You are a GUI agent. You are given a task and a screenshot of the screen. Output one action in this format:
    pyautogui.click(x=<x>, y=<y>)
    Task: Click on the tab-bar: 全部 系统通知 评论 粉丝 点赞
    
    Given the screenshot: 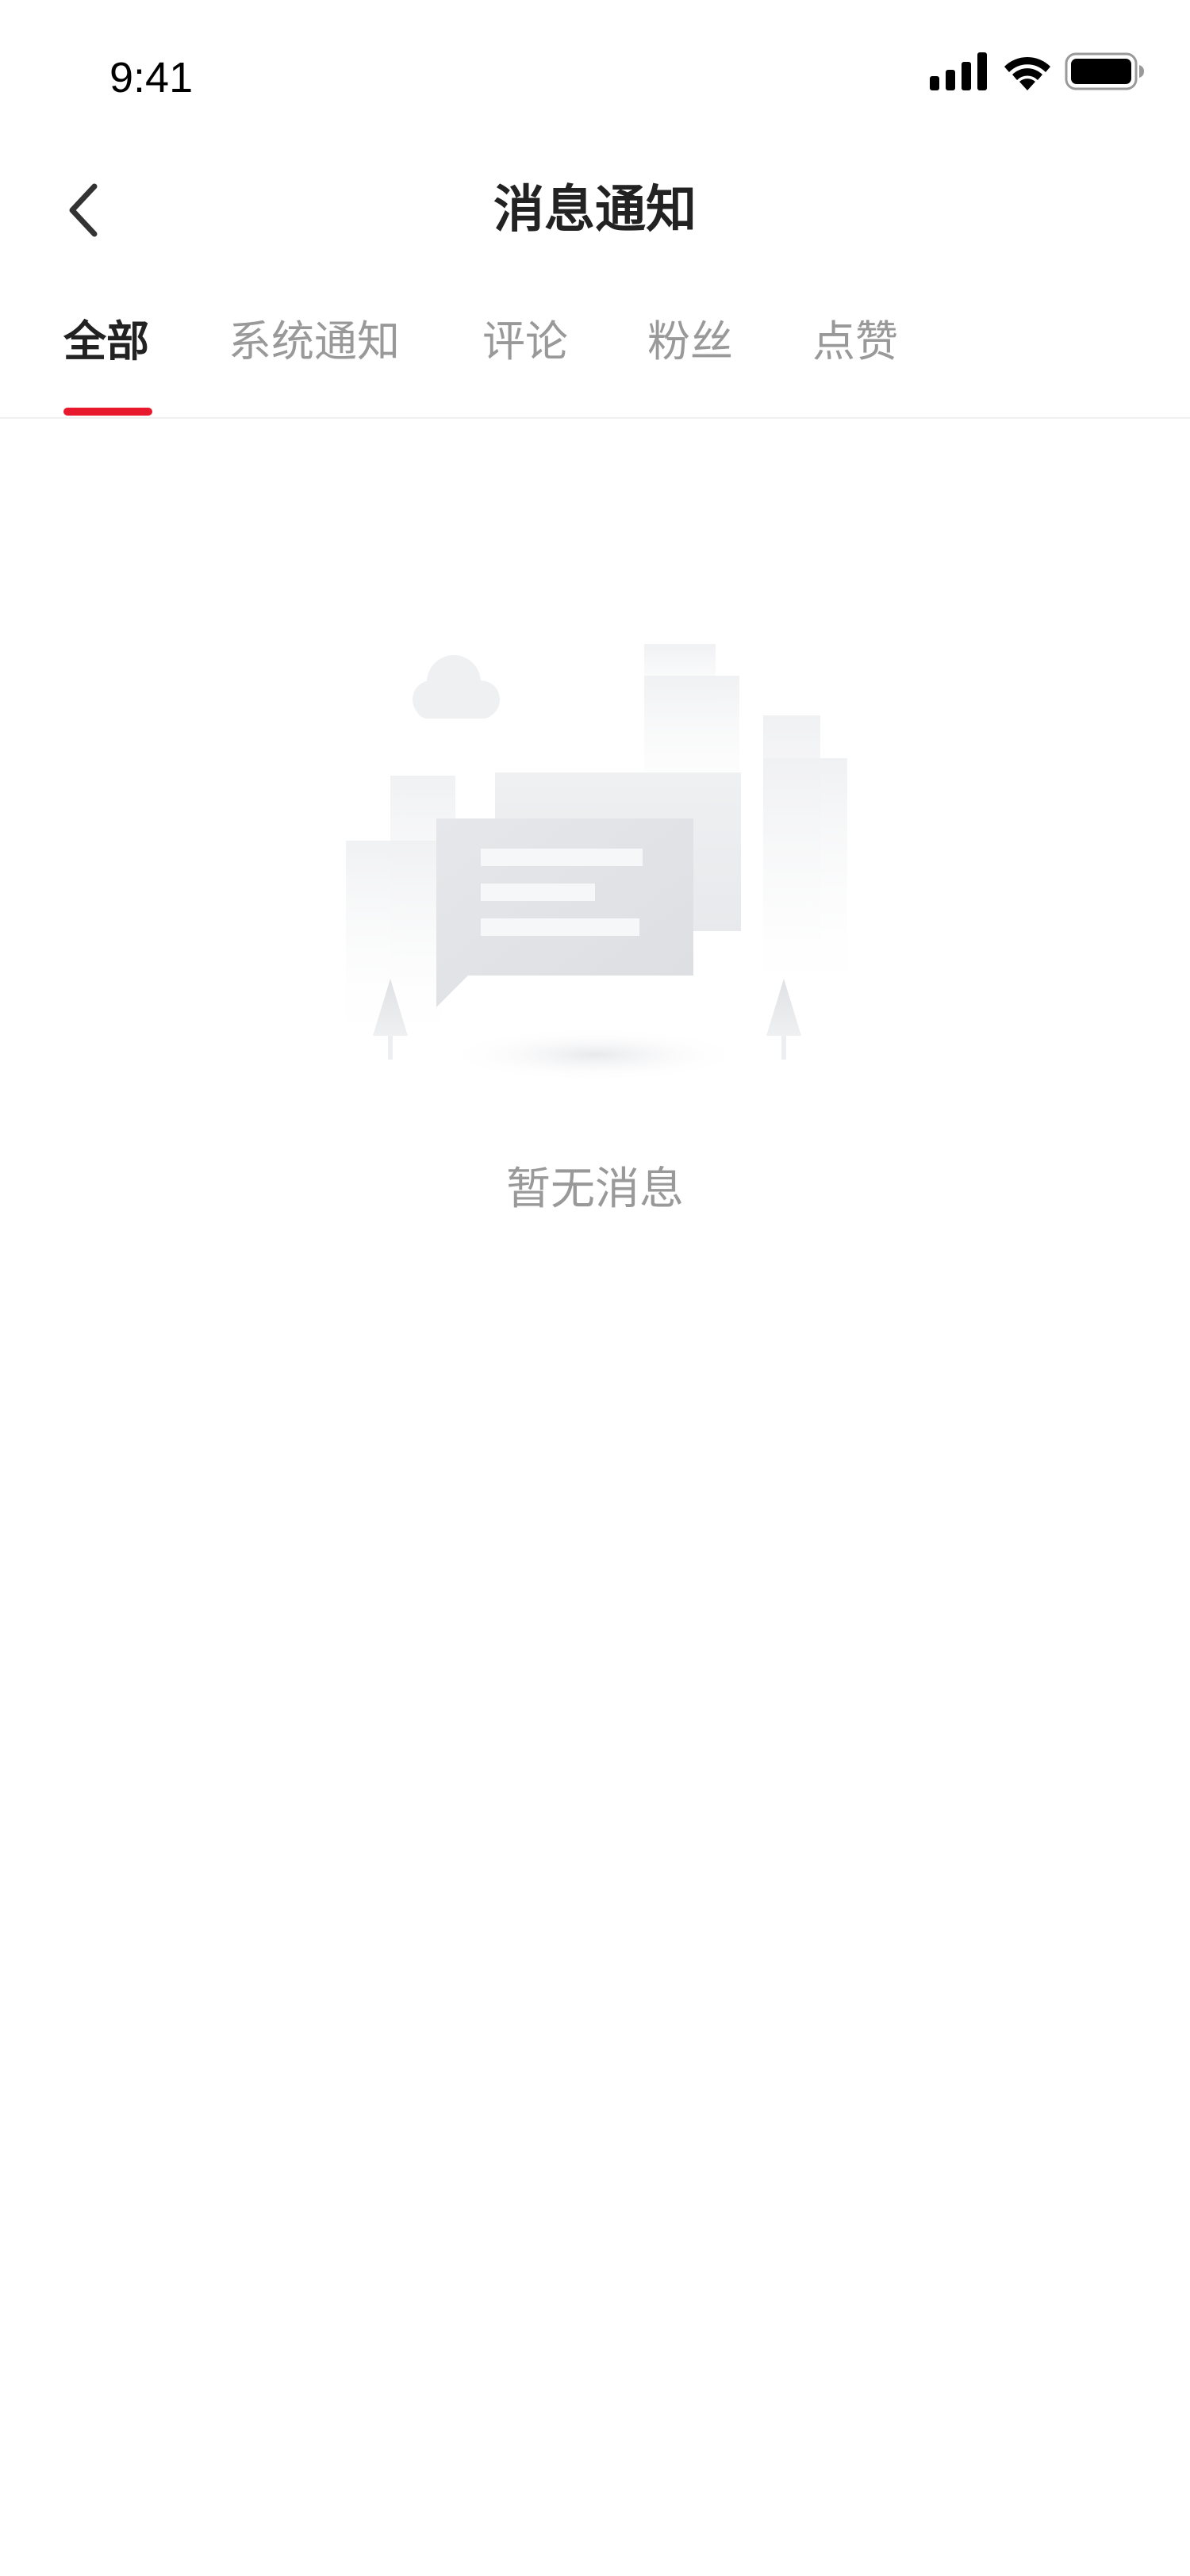 What is the action you would take?
    pyautogui.click(x=595, y=356)
    